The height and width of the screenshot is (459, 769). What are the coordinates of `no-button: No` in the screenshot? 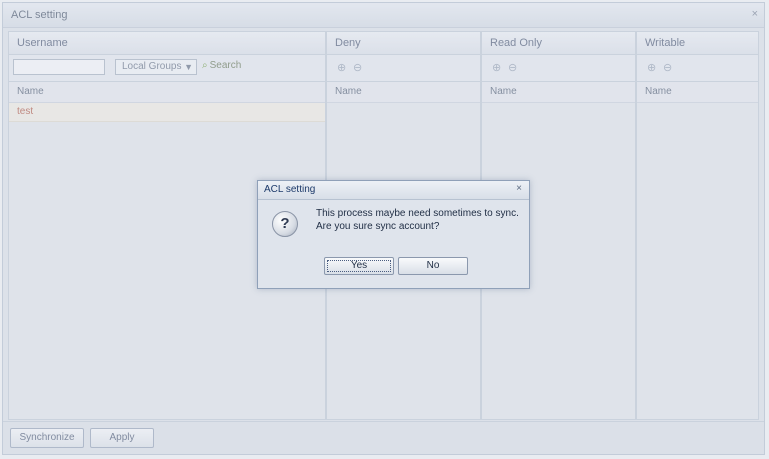 It's located at (433, 266).